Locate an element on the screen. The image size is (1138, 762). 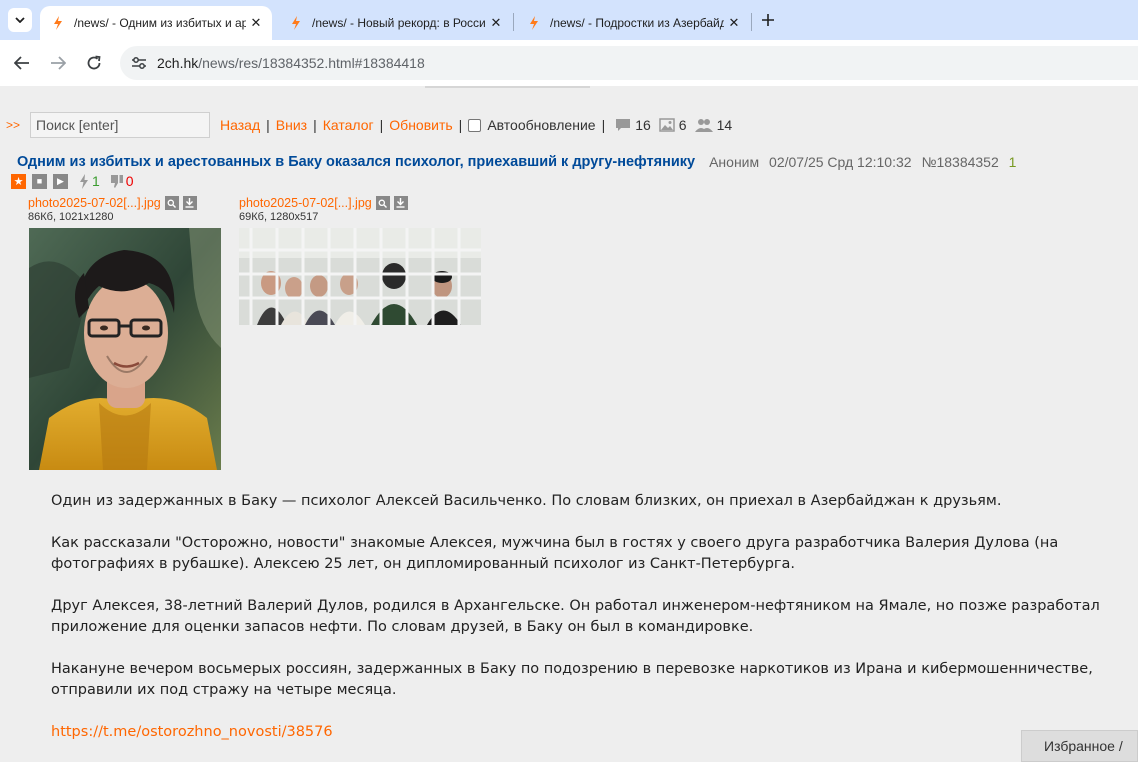
chevron-down-icon is located at coordinates (20, 20).